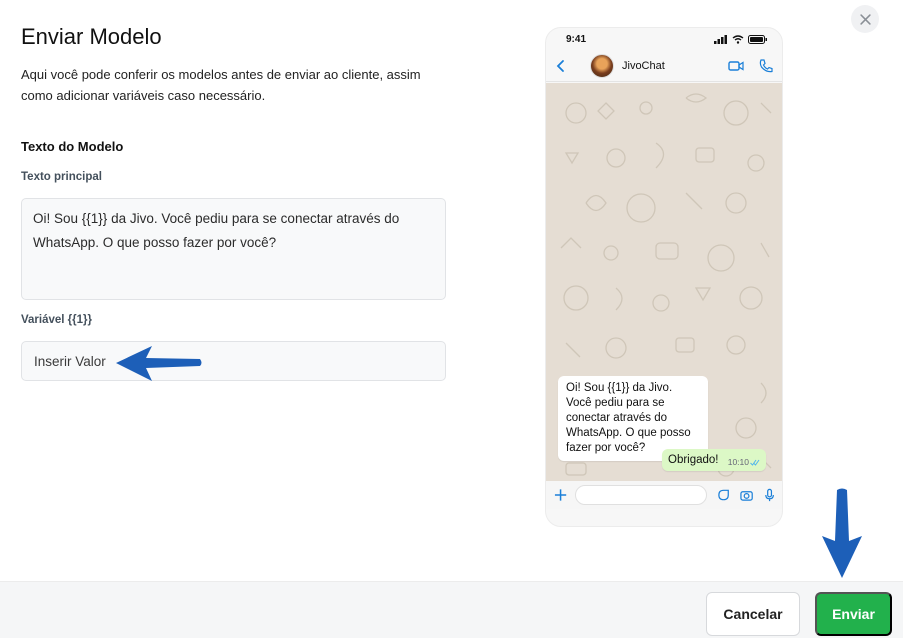 This screenshot has width=903, height=638. I want to click on chat-header: JivoChat, so click(664, 66).